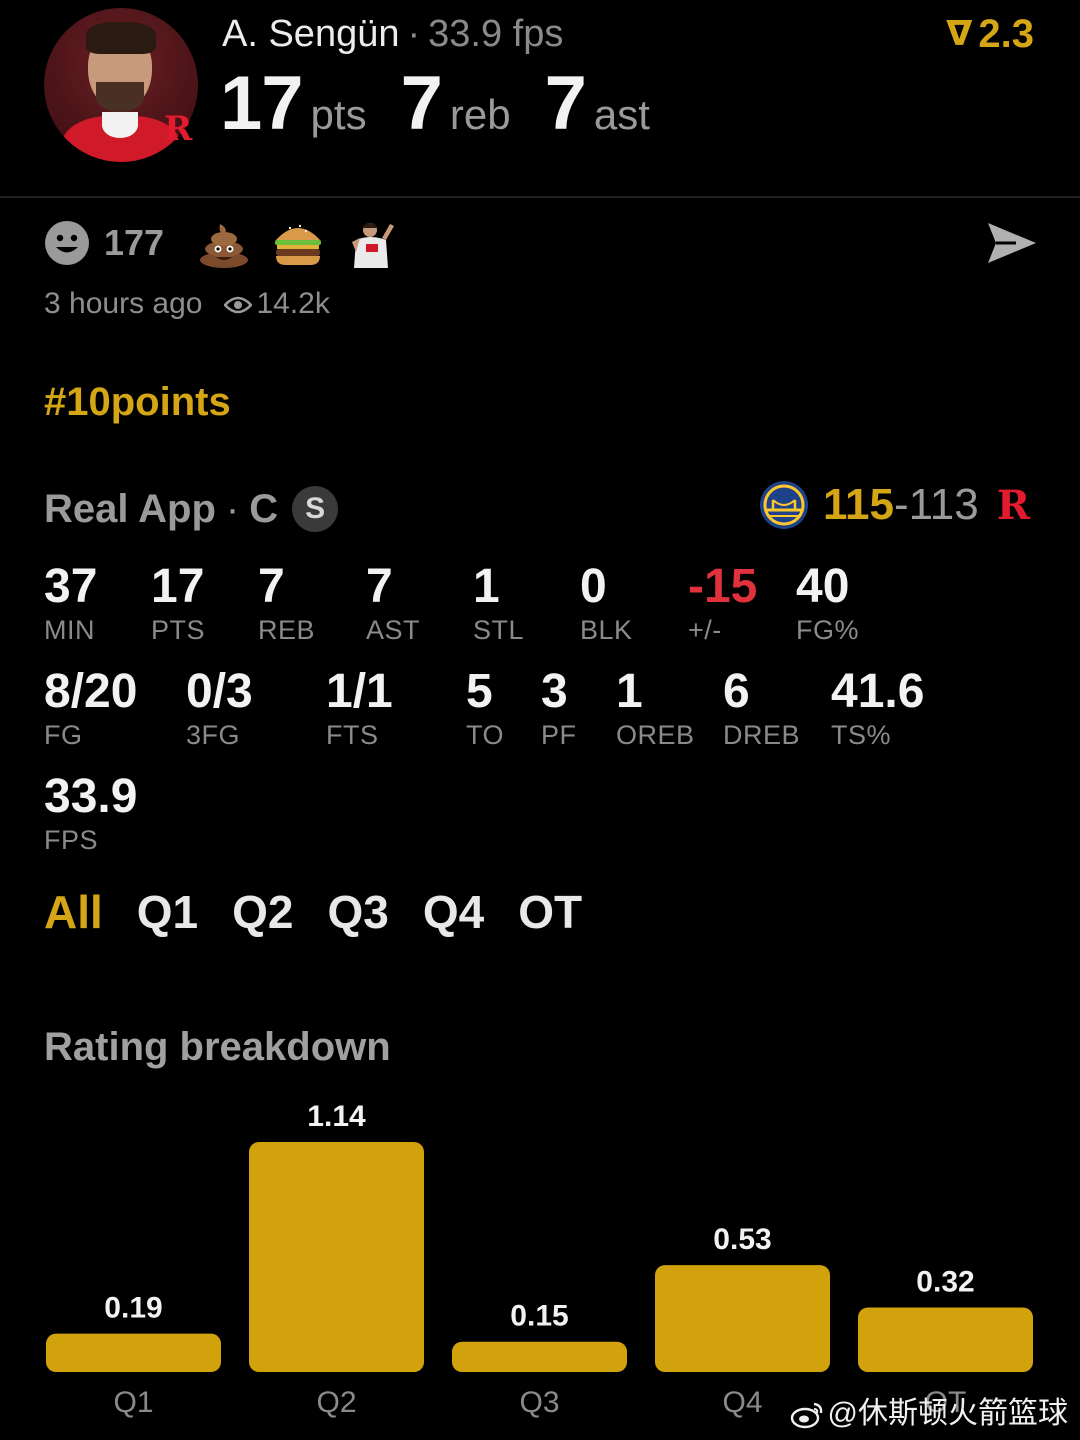 The height and width of the screenshot is (1440, 1080). What do you see at coordinates (593, 586) in the screenshot?
I see `stat-value: 0` at bounding box center [593, 586].